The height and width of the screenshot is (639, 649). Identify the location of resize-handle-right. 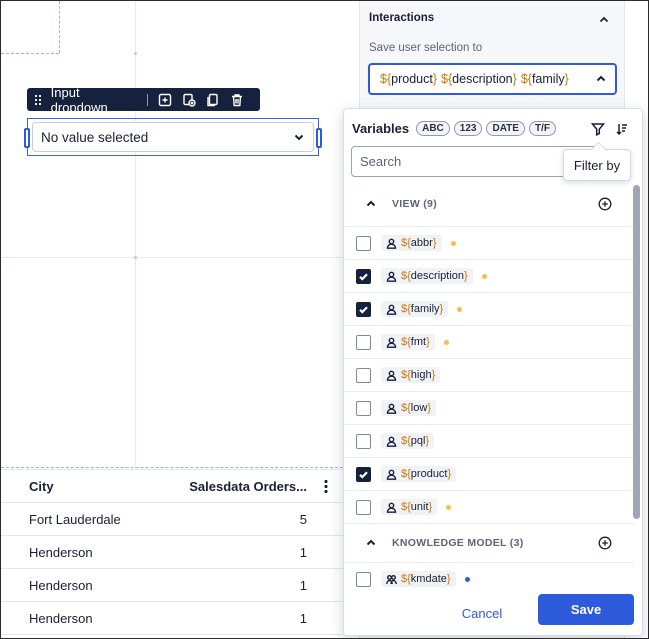
(319, 138).